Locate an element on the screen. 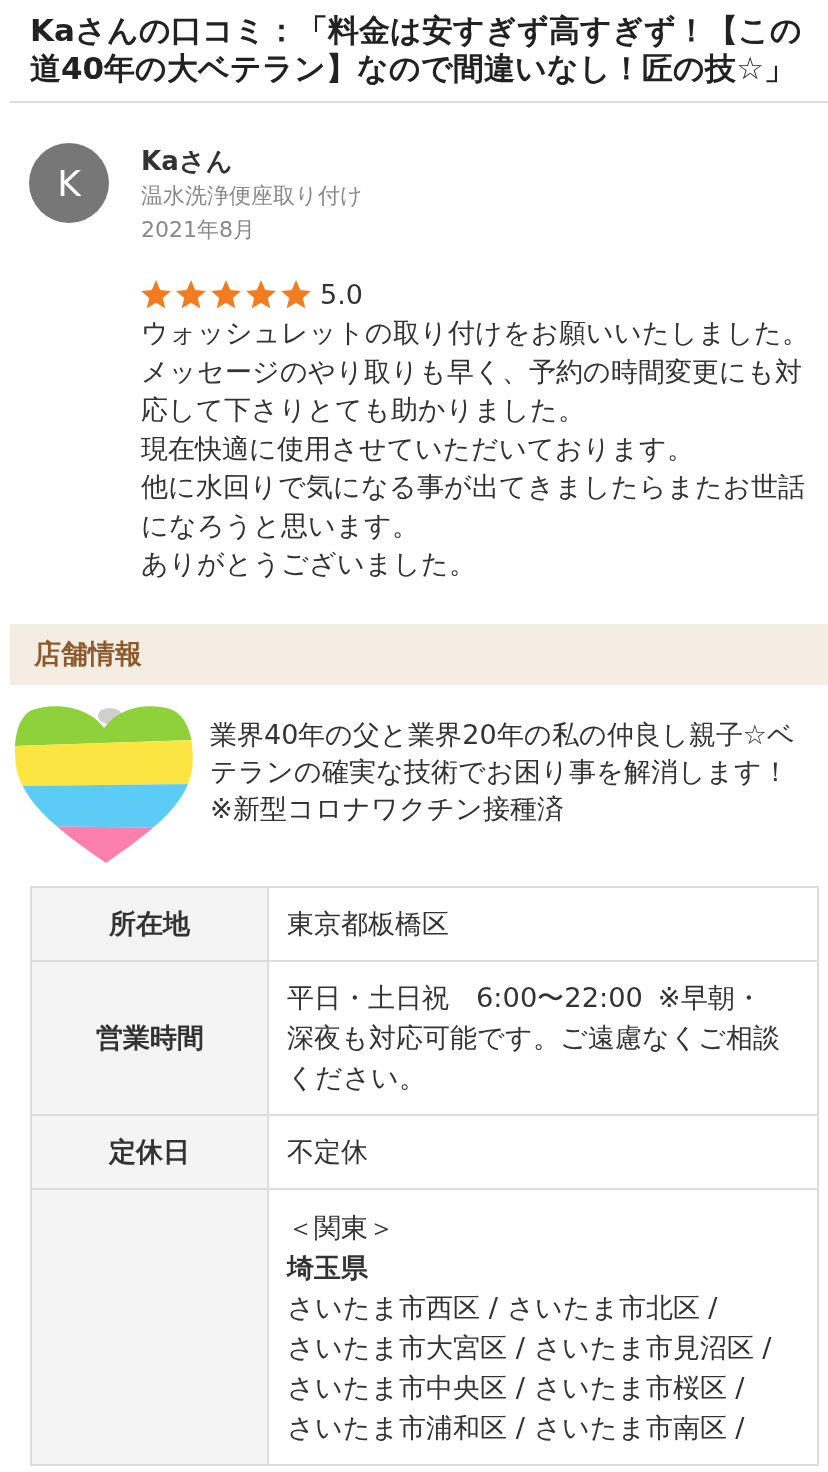 Image resolution: width=828 pixels, height=1472 pixels. area-item: さいたま市桜区 / is located at coordinates (639, 1387).